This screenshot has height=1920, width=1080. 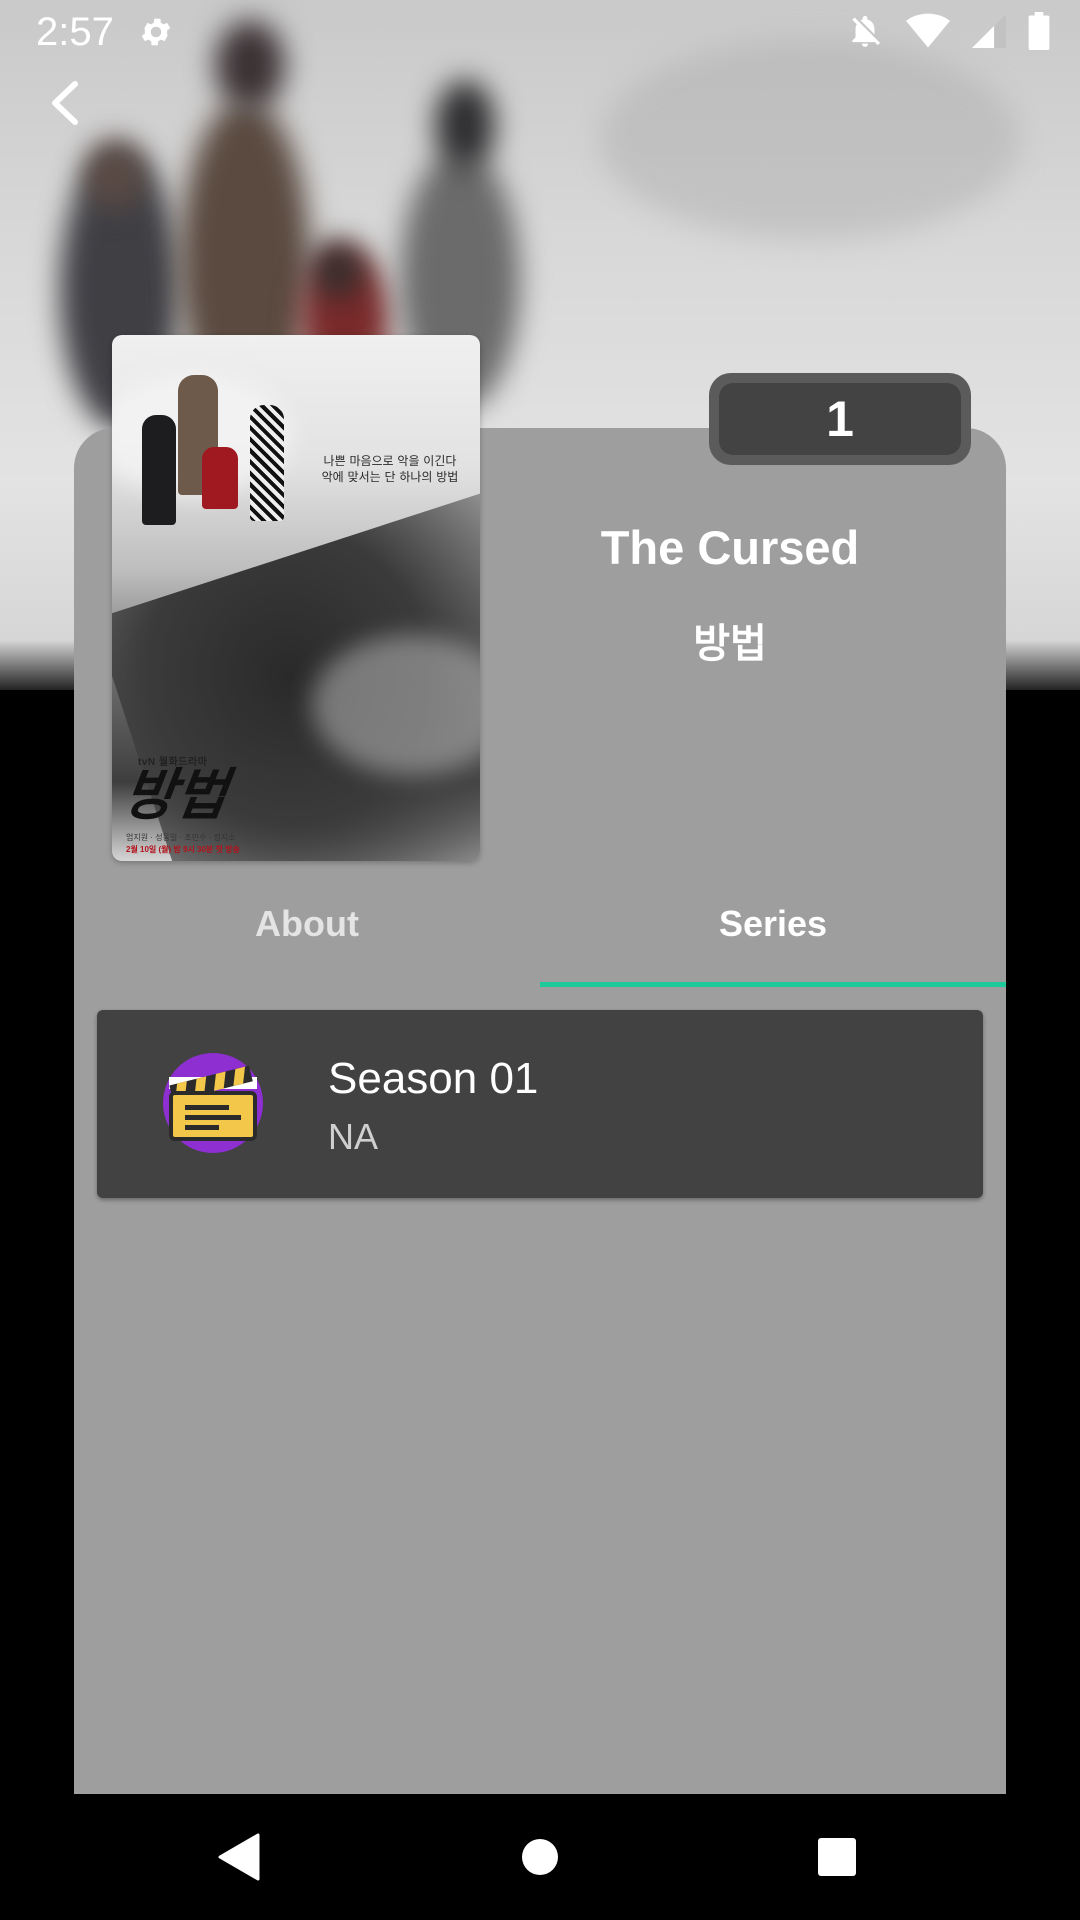 I want to click on battery-icon, so click(x=1039, y=31).